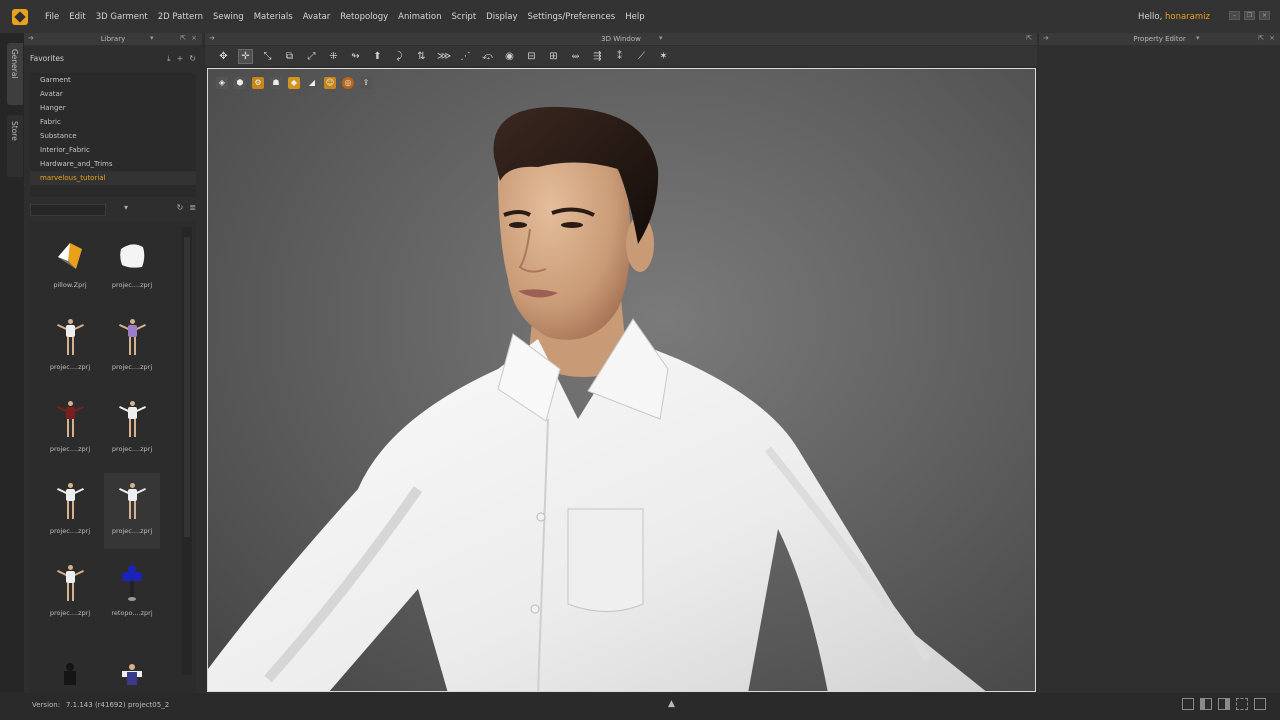 This screenshot has width=1280, height=720. Describe the element at coordinates (1264, 15) in the screenshot. I see `close-icon: ×` at that location.